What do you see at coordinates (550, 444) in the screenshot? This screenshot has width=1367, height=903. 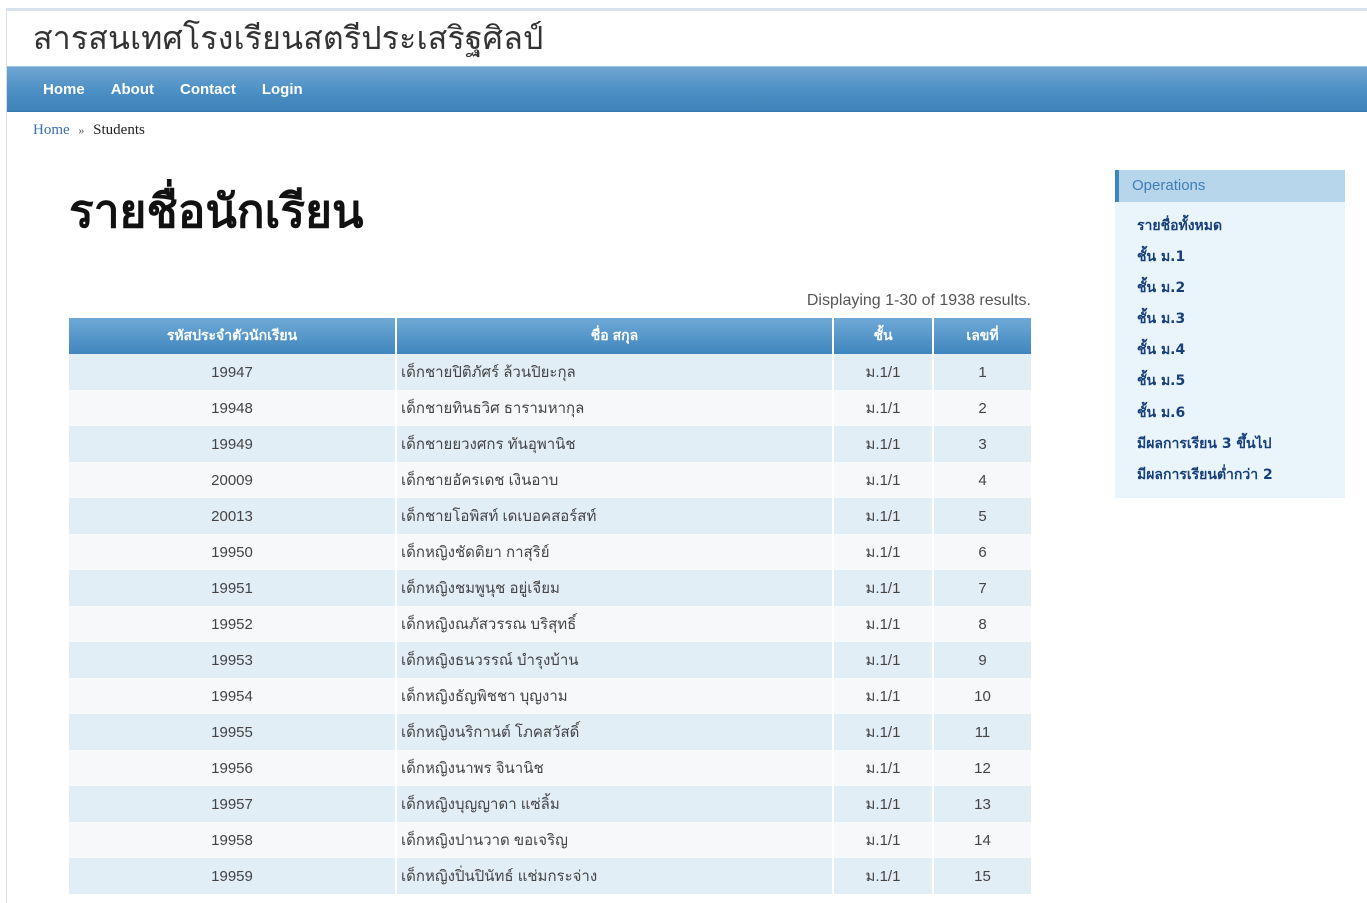 I see `table-row: 19949 เด็กชายยวงศกร ทันอุพานิช ม.1/1 3` at bounding box center [550, 444].